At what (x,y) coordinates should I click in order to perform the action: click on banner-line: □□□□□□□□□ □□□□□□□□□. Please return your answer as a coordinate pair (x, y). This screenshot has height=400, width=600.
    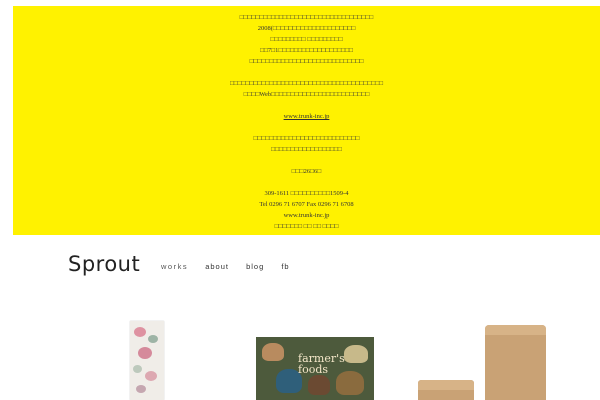
    Looking at the image, I should click on (306, 39).